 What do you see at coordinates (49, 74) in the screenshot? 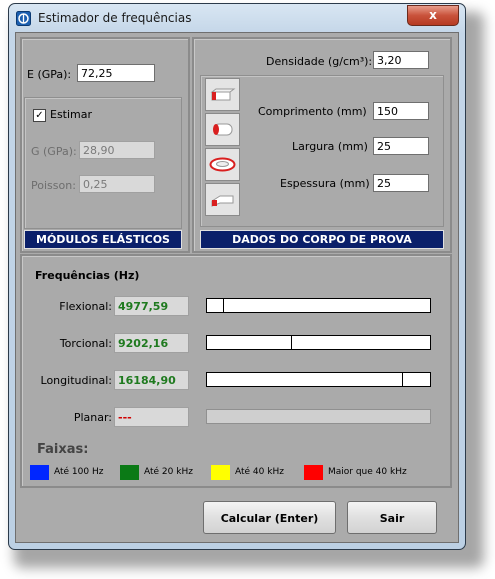
I see `e-label: E (GPa):` at bounding box center [49, 74].